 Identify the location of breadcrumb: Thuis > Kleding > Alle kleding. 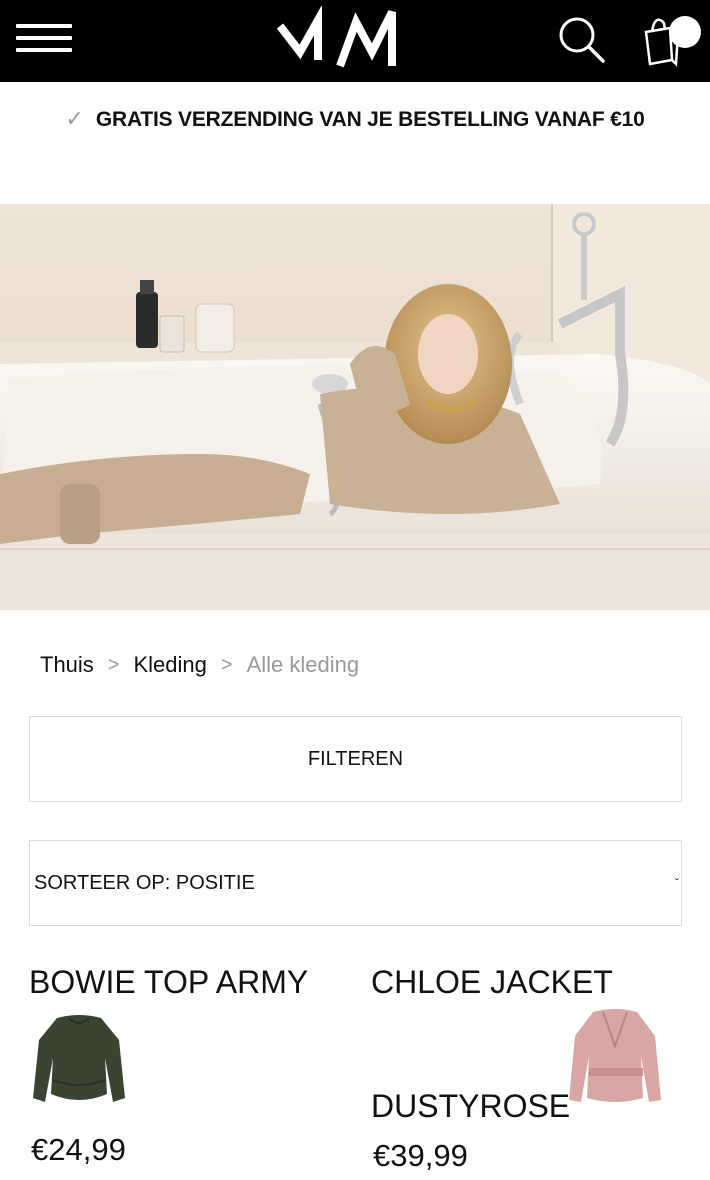
(199, 665).